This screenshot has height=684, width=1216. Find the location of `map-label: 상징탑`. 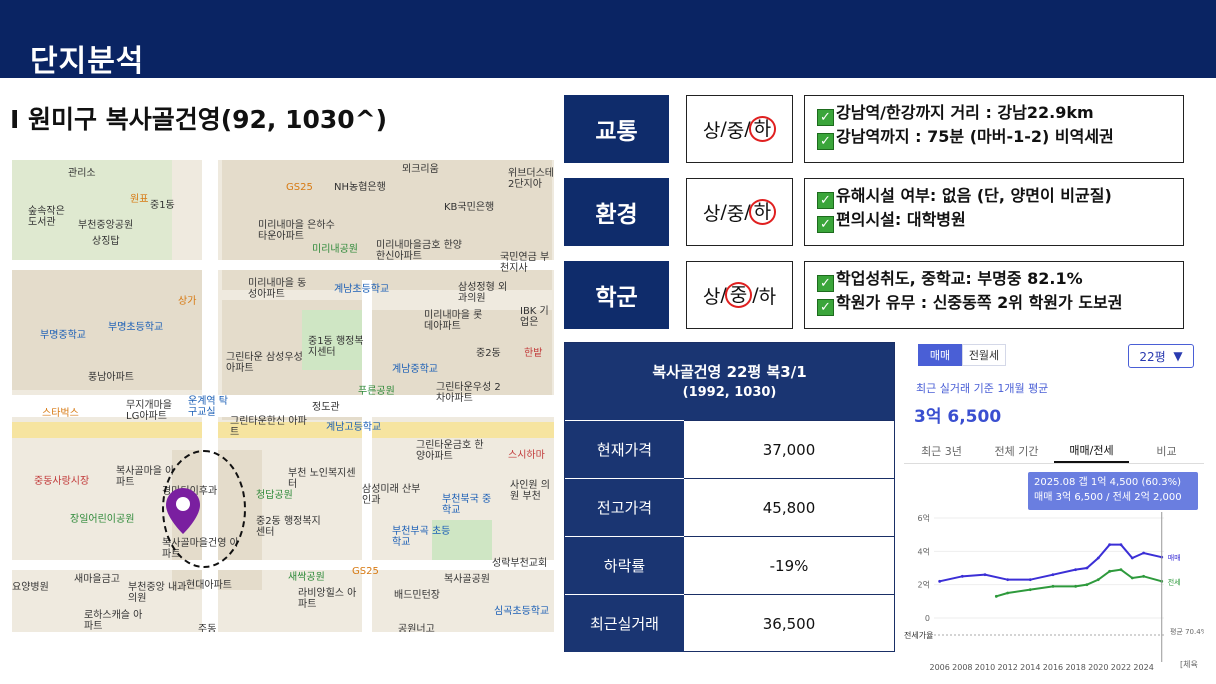

map-label: 상징탑 is located at coordinates (106, 241).